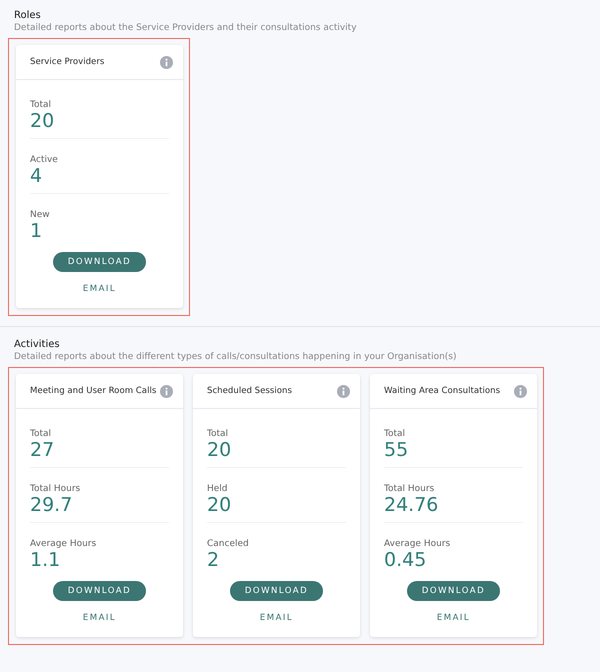  What do you see at coordinates (217, 489) in the screenshot?
I see `stat-label: Held` at bounding box center [217, 489].